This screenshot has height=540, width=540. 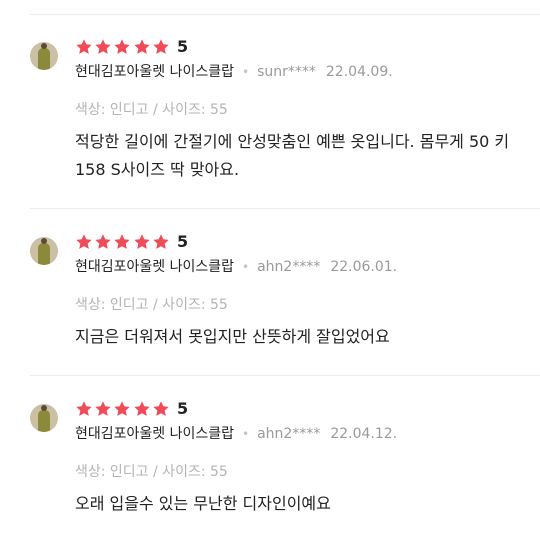 I want to click on review-text: 오래 입을수 있는 무난한 디자인이예요, so click(x=203, y=503).